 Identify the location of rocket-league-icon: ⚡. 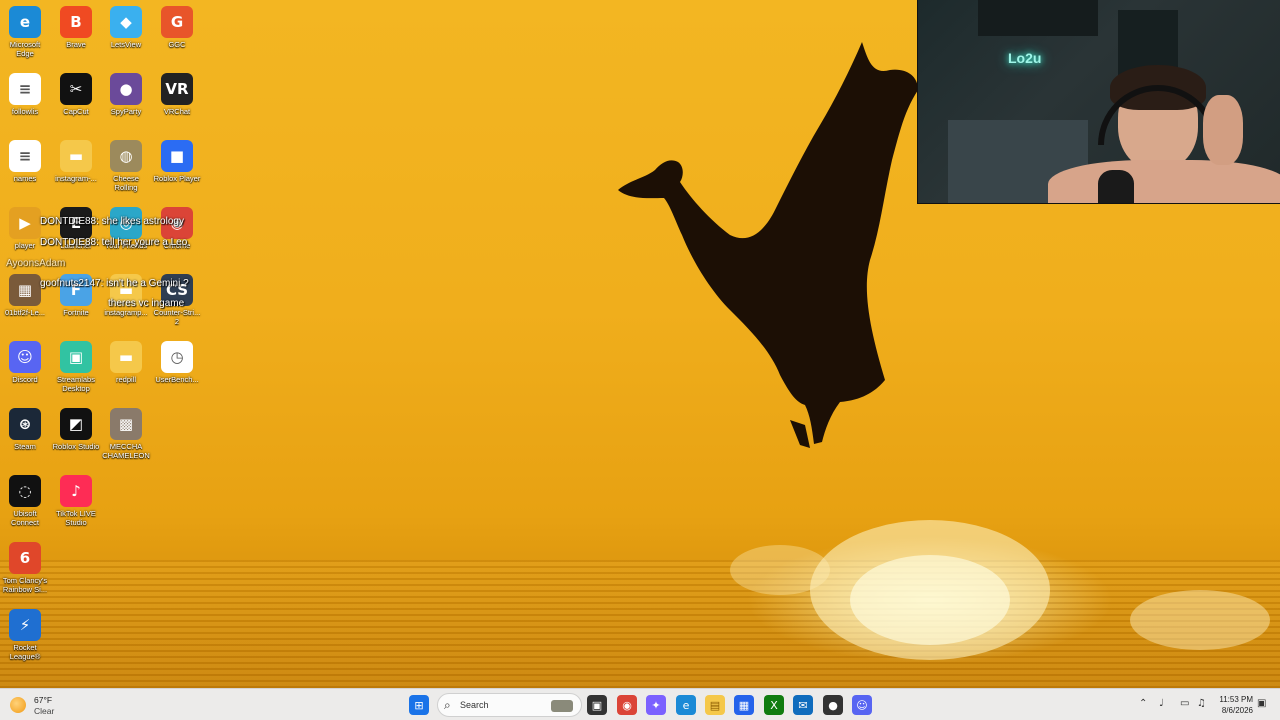
(25, 625).